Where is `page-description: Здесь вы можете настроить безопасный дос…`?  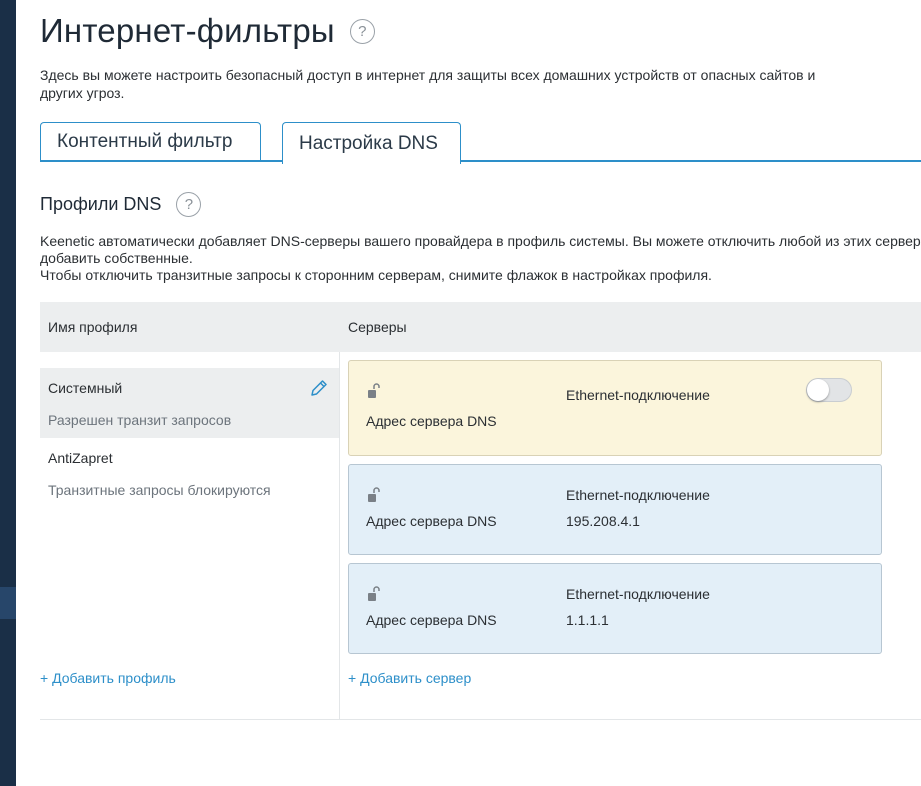 page-description: Здесь вы можете настроить безопасный дос… is located at coordinates (428, 84).